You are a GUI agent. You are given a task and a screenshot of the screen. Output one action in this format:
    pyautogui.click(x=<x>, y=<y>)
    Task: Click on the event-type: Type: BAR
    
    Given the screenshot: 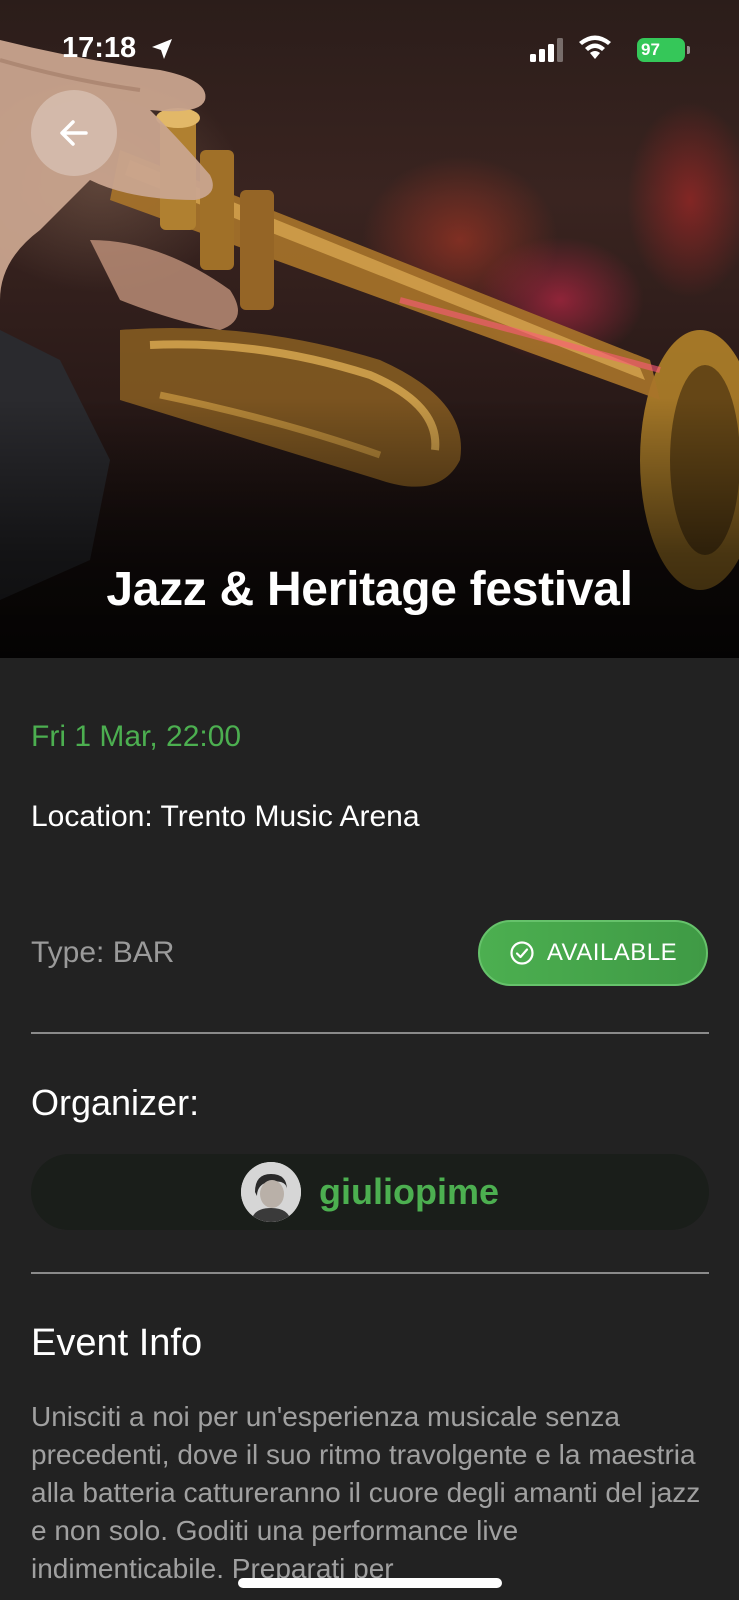 What is the action you would take?
    pyautogui.click(x=103, y=952)
    